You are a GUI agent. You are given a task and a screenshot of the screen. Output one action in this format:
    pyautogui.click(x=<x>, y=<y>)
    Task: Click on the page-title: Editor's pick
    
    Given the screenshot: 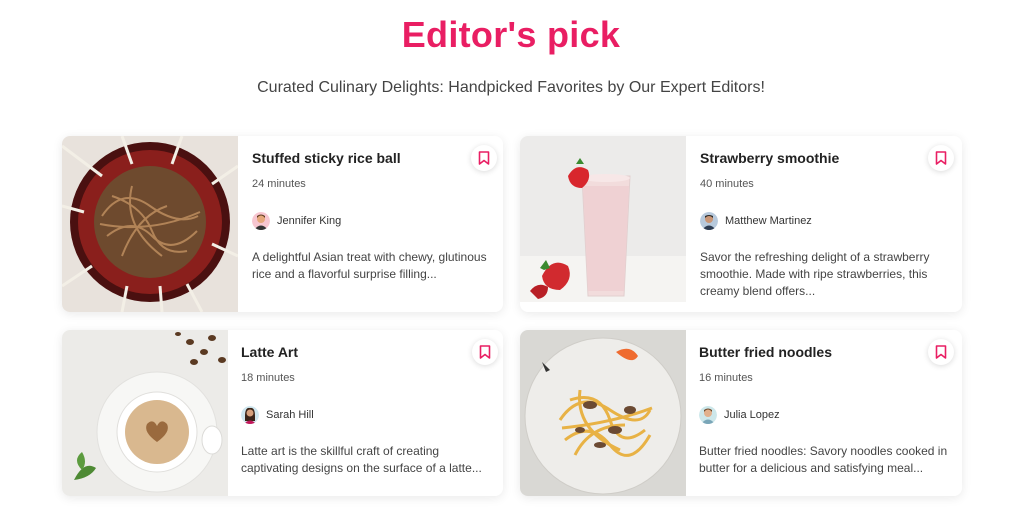 What is the action you would take?
    pyautogui.click(x=511, y=34)
    